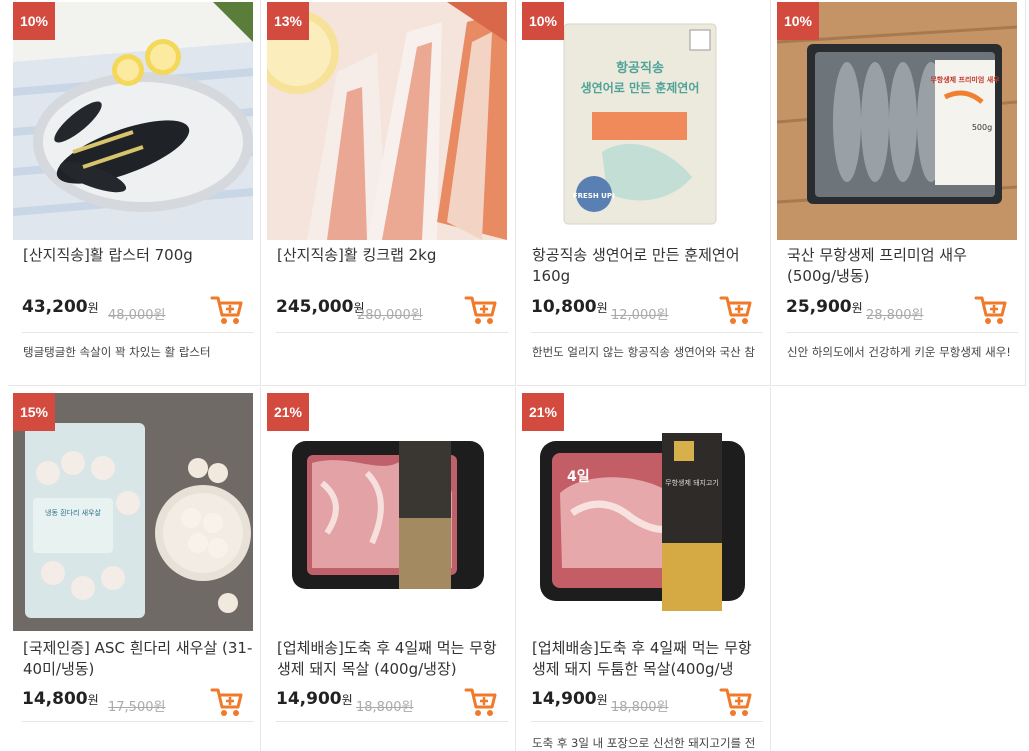 The width and height of the screenshot is (1029, 751). I want to click on original-price: 17,500원, so click(137, 707).